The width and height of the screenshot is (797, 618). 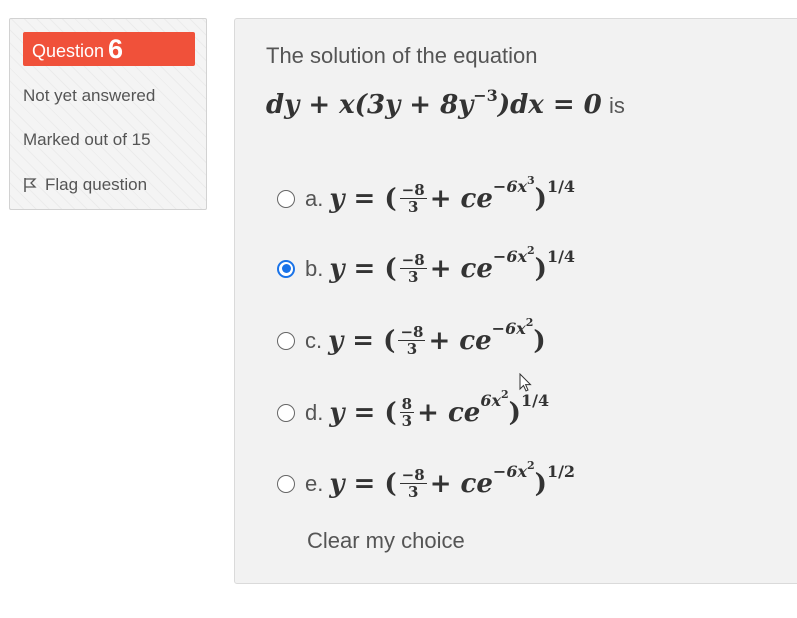 What do you see at coordinates (530, 180) in the screenshot?
I see `exponent-power: 3` at bounding box center [530, 180].